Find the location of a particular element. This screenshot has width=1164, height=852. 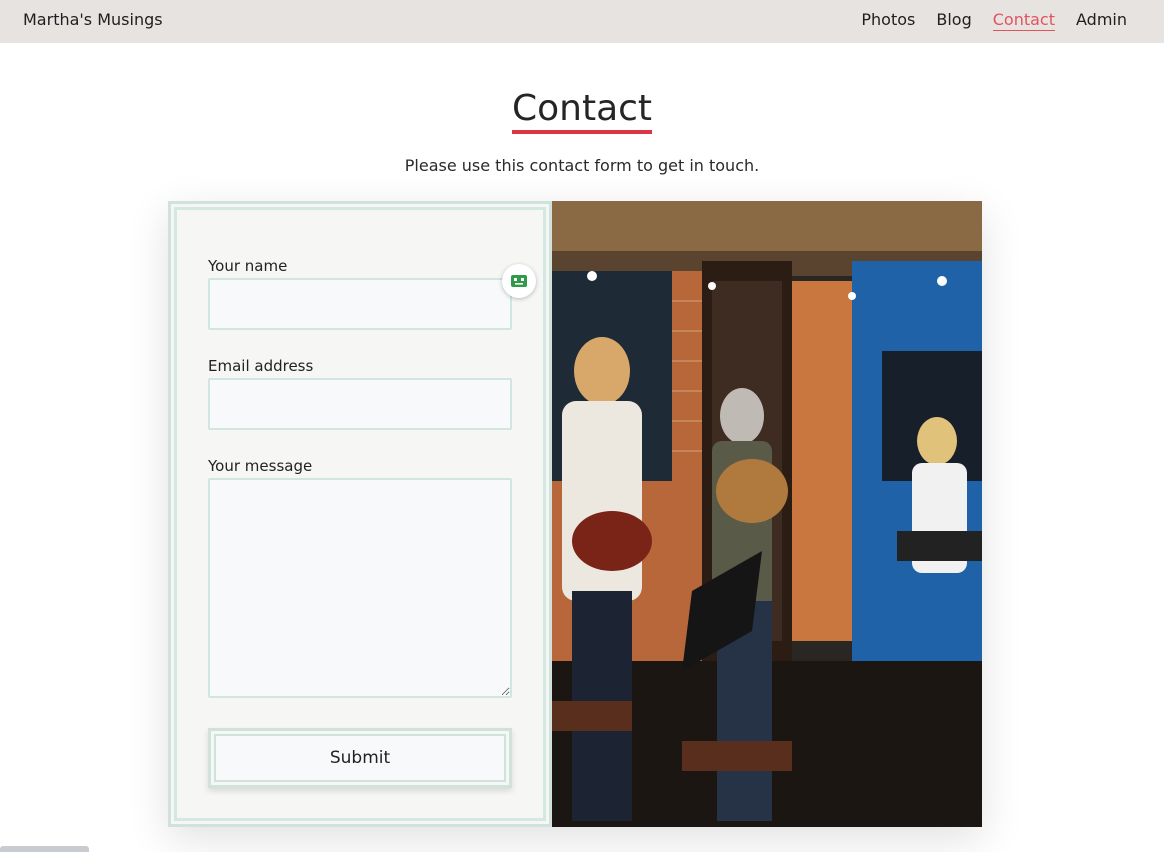

name-label: Your name is located at coordinates (248, 266).